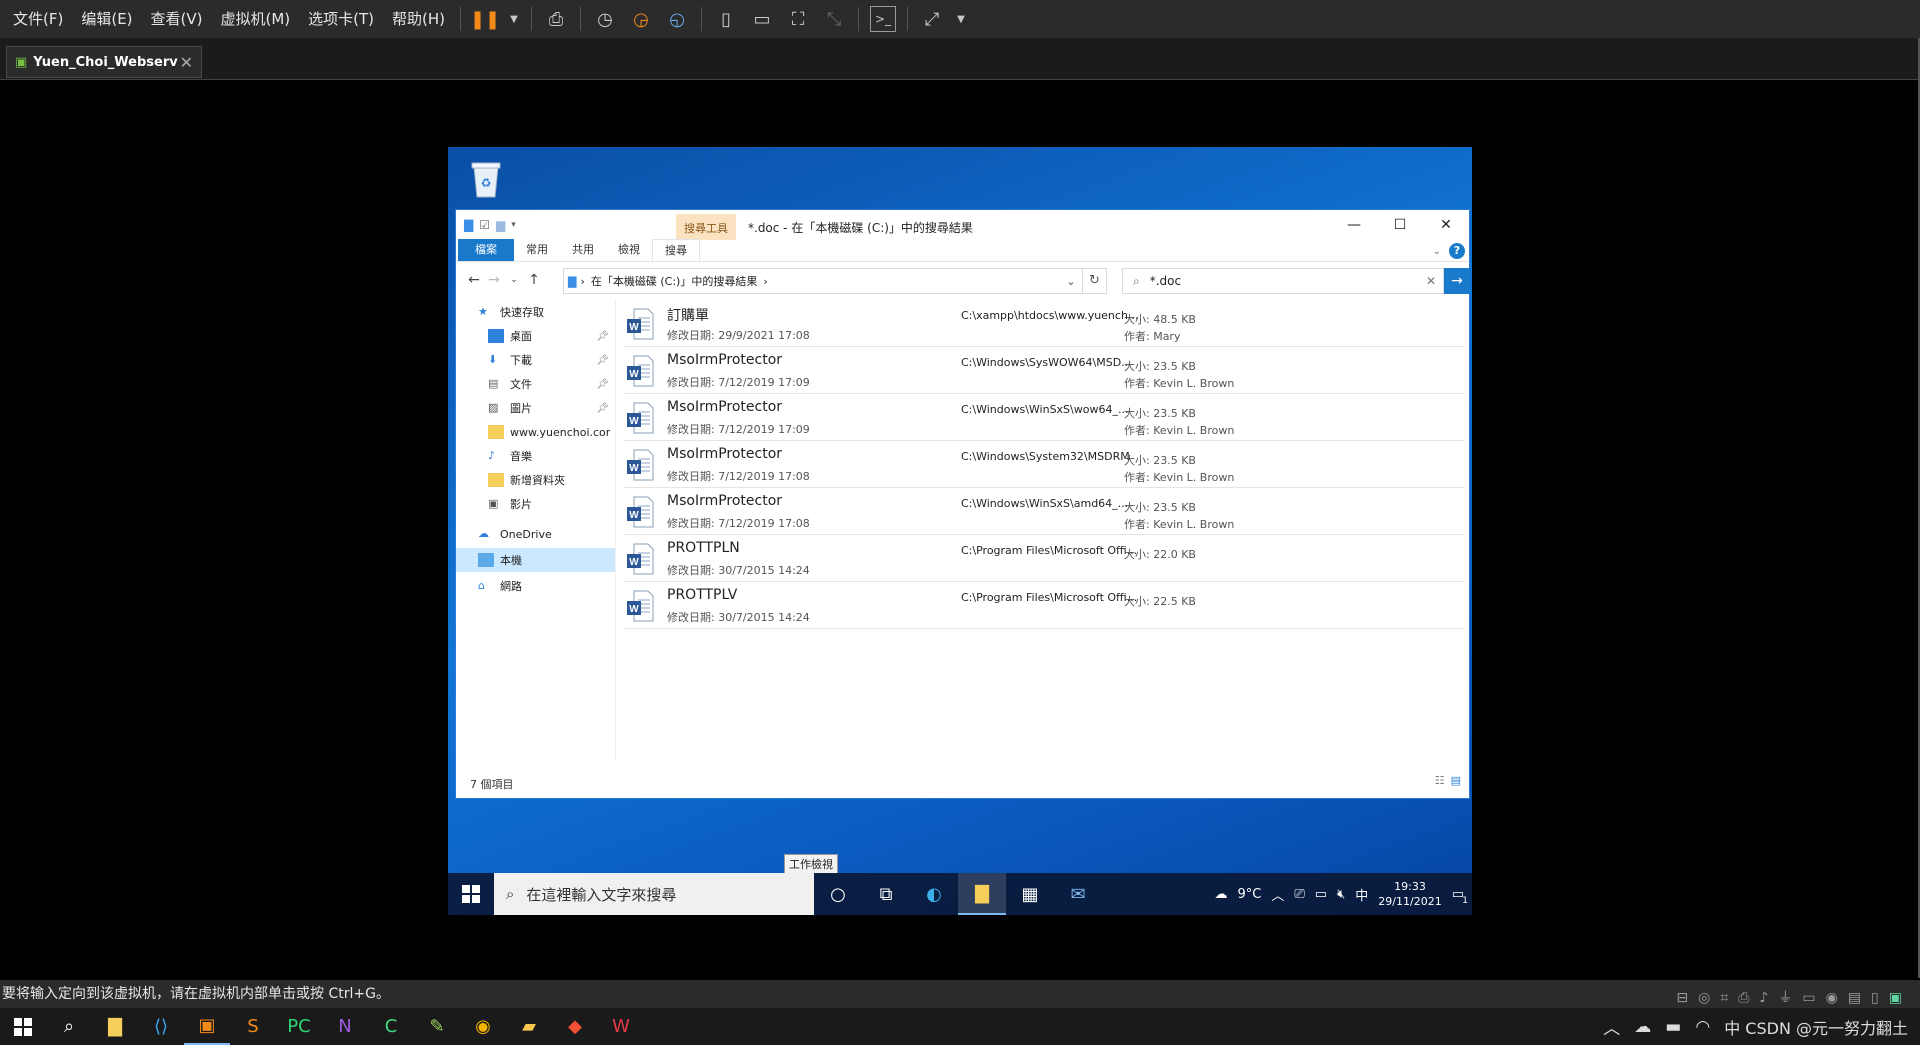 This screenshot has height=1045, width=1920. Describe the element at coordinates (341, 19) in the screenshot. I see `menu-tabs: 选项卡(T)` at that location.